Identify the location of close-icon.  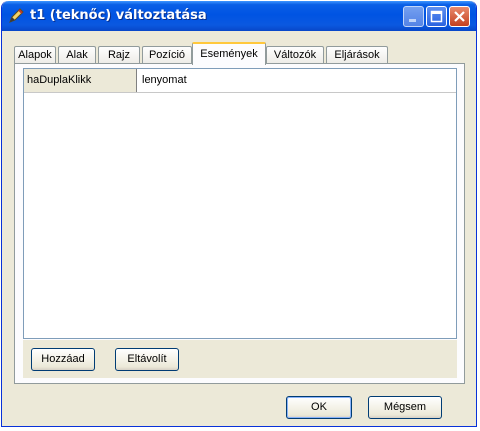
(459, 16).